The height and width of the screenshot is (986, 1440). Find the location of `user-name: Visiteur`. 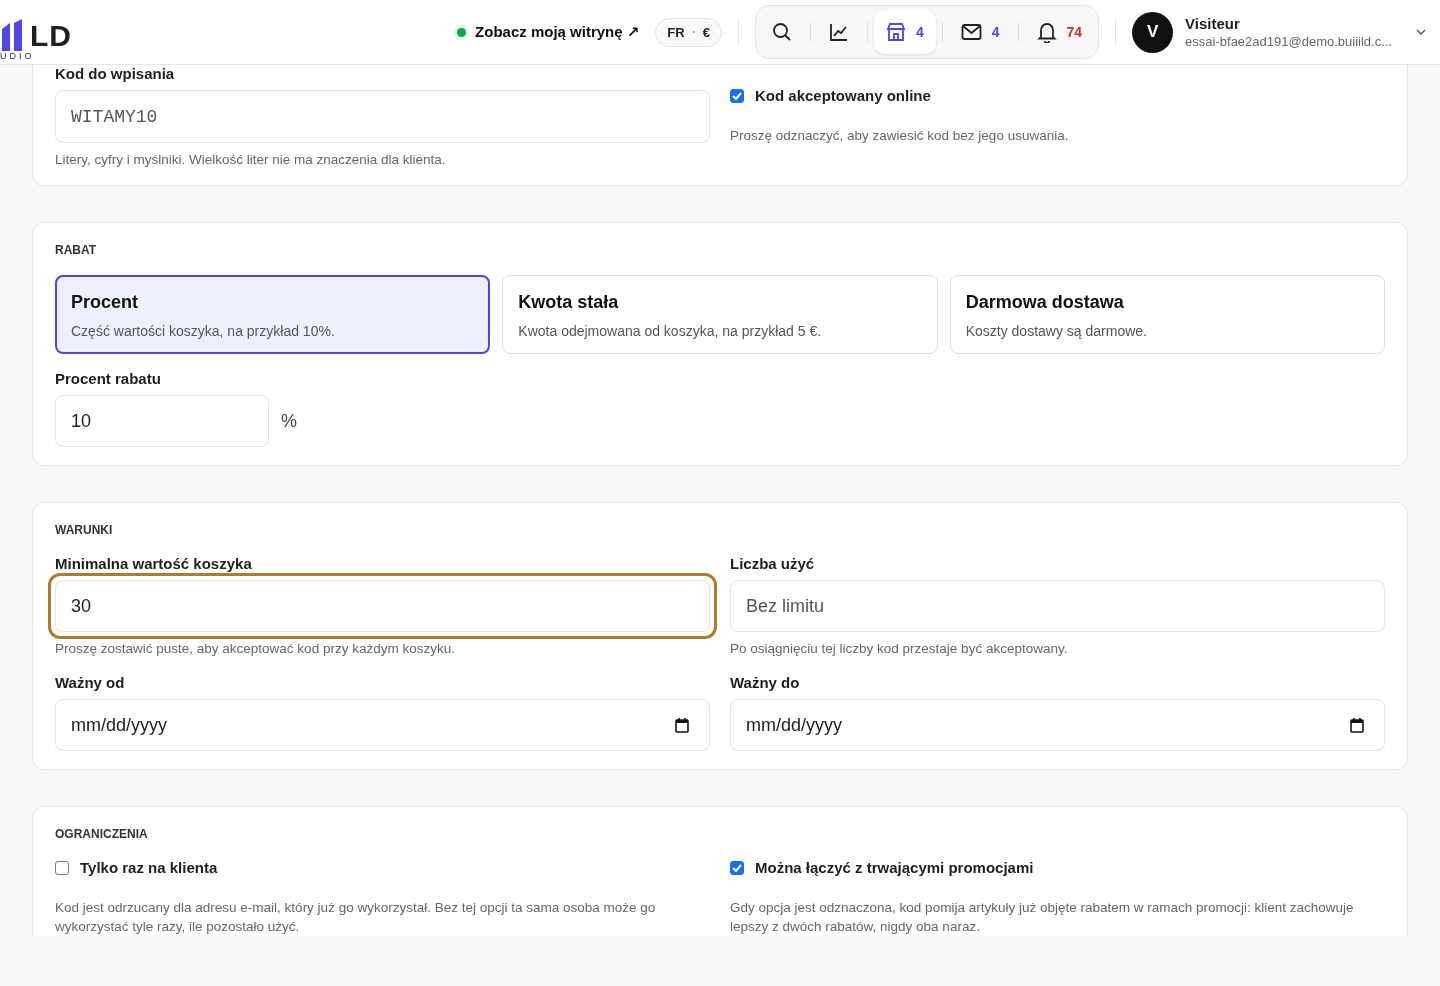

user-name: Visiteur is located at coordinates (1213, 23).